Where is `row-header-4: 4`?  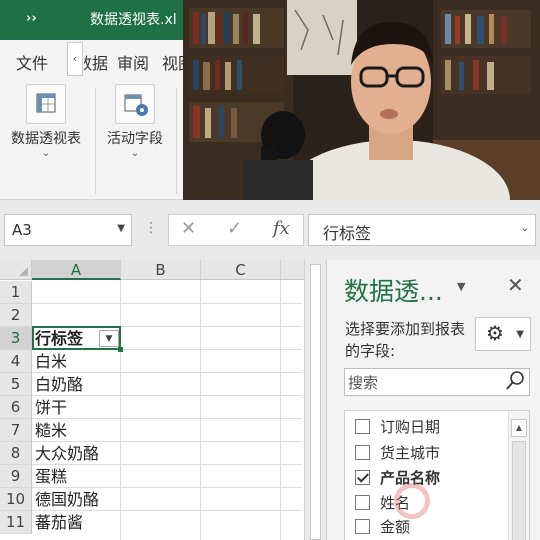 row-header-4: 4 is located at coordinates (16, 361).